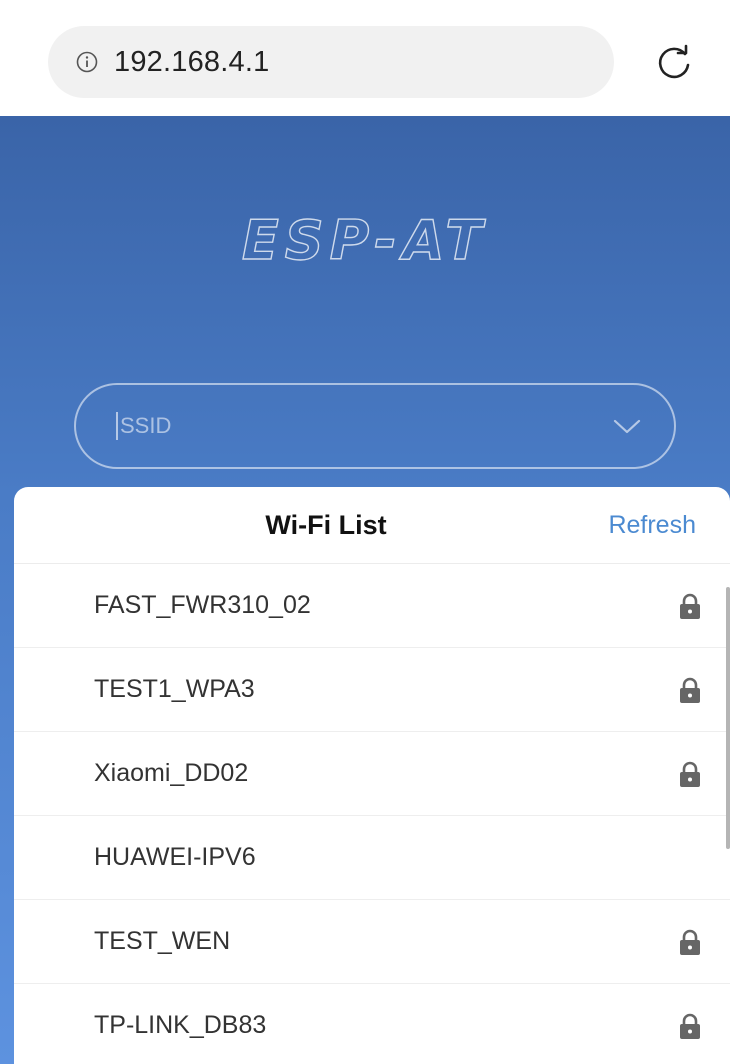 Image resolution: width=730 pixels, height=1064 pixels. I want to click on wifi-network-row: HUAWEI-IPV6, so click(372, 858).